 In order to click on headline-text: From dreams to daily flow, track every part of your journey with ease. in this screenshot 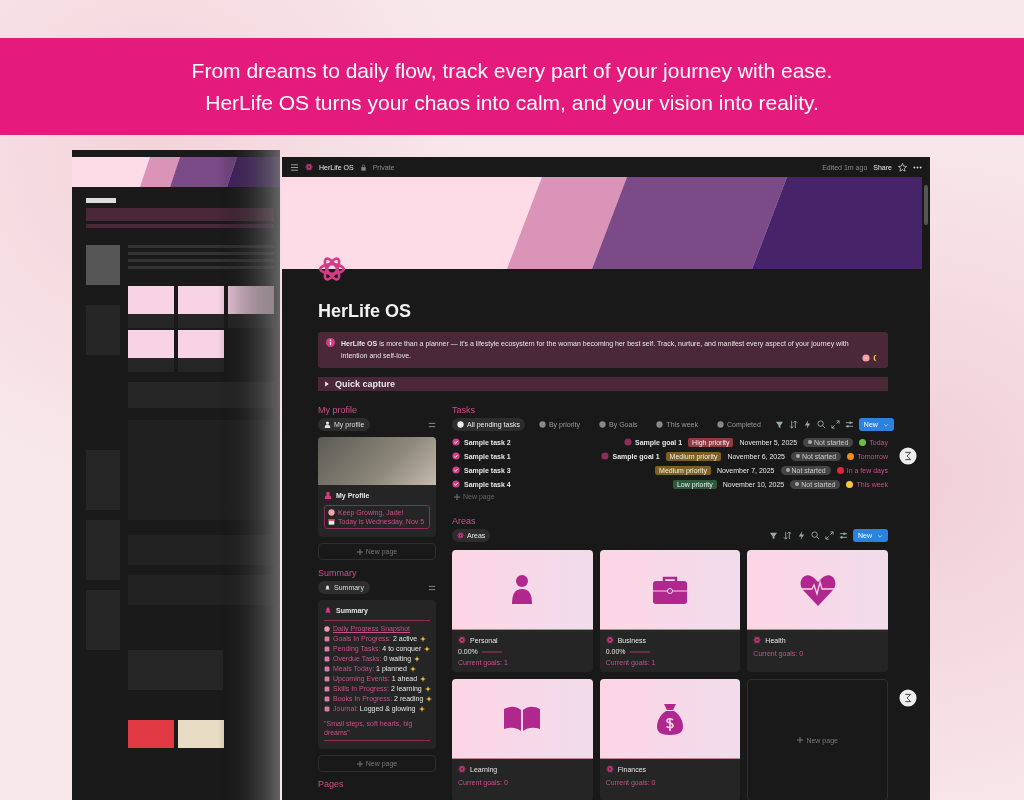, I will do `click(512, 70)`.